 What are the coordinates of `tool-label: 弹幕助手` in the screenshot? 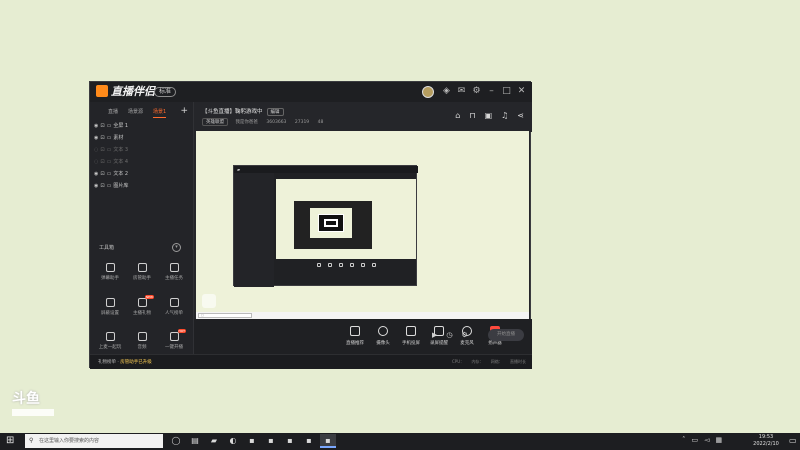 It's located at (110, 278).